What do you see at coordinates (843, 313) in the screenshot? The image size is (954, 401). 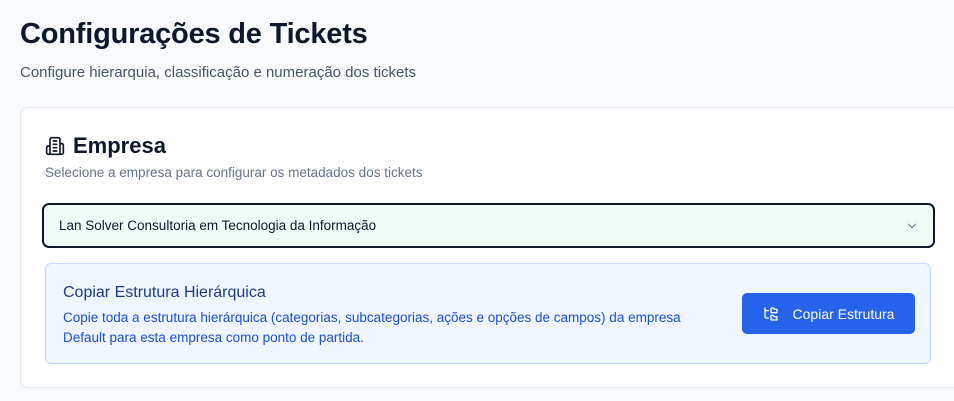 I see `copy-structure-button-label: Copiar Estrutura` at bounding box center [843, 313].